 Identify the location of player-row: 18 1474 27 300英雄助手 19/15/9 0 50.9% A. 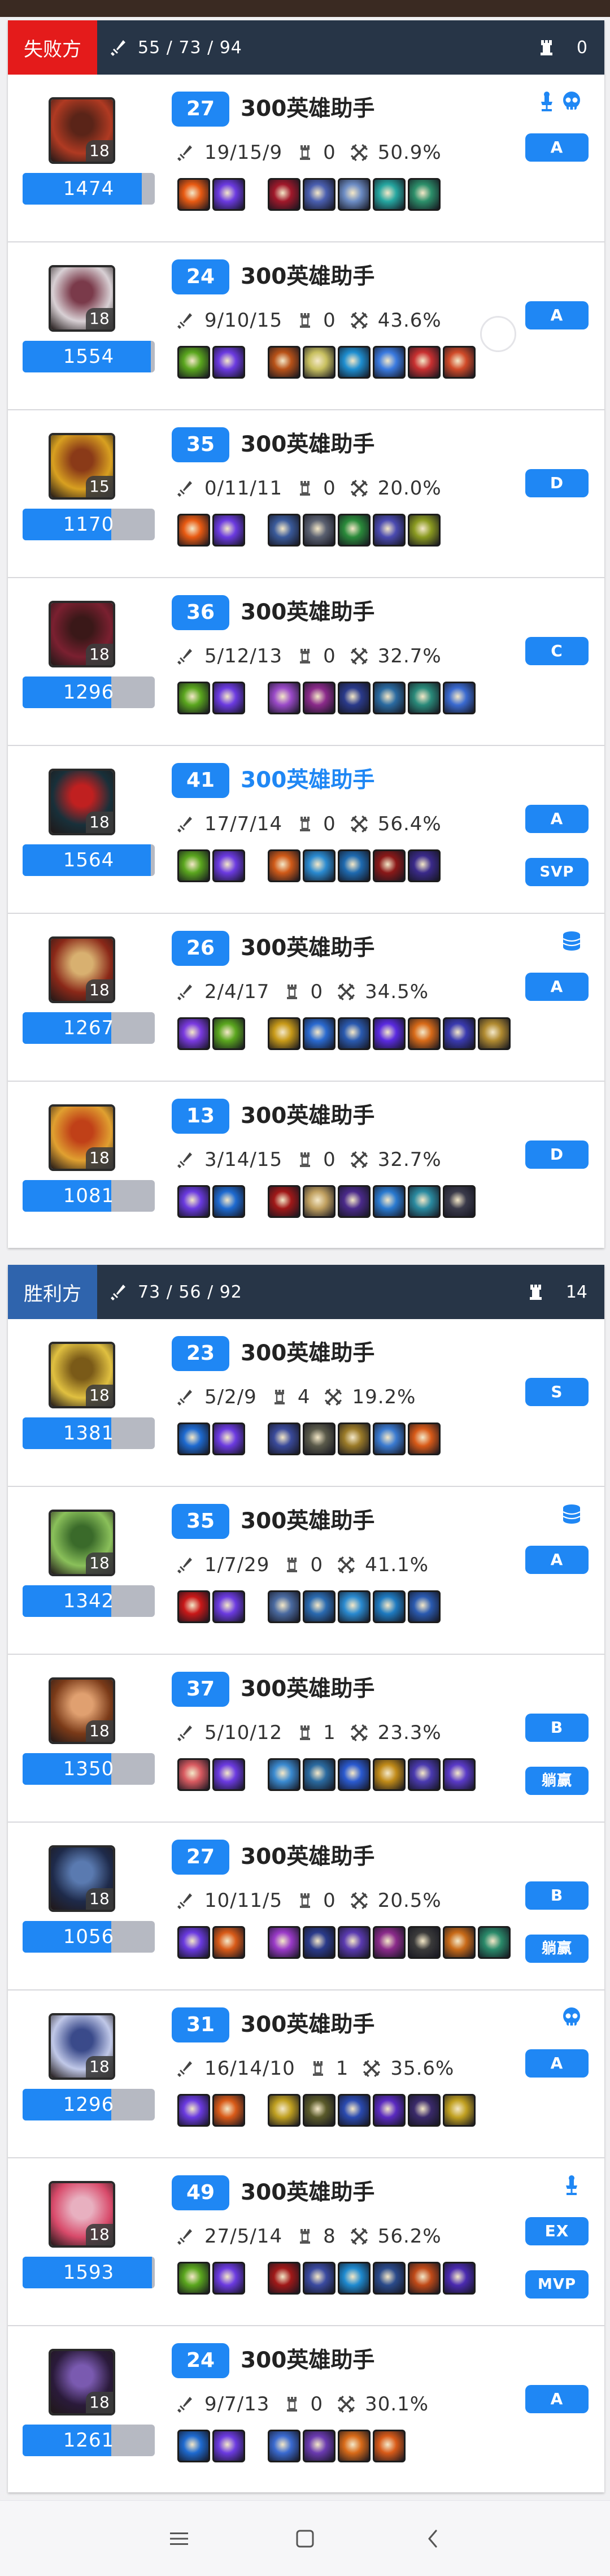
(306, 158).